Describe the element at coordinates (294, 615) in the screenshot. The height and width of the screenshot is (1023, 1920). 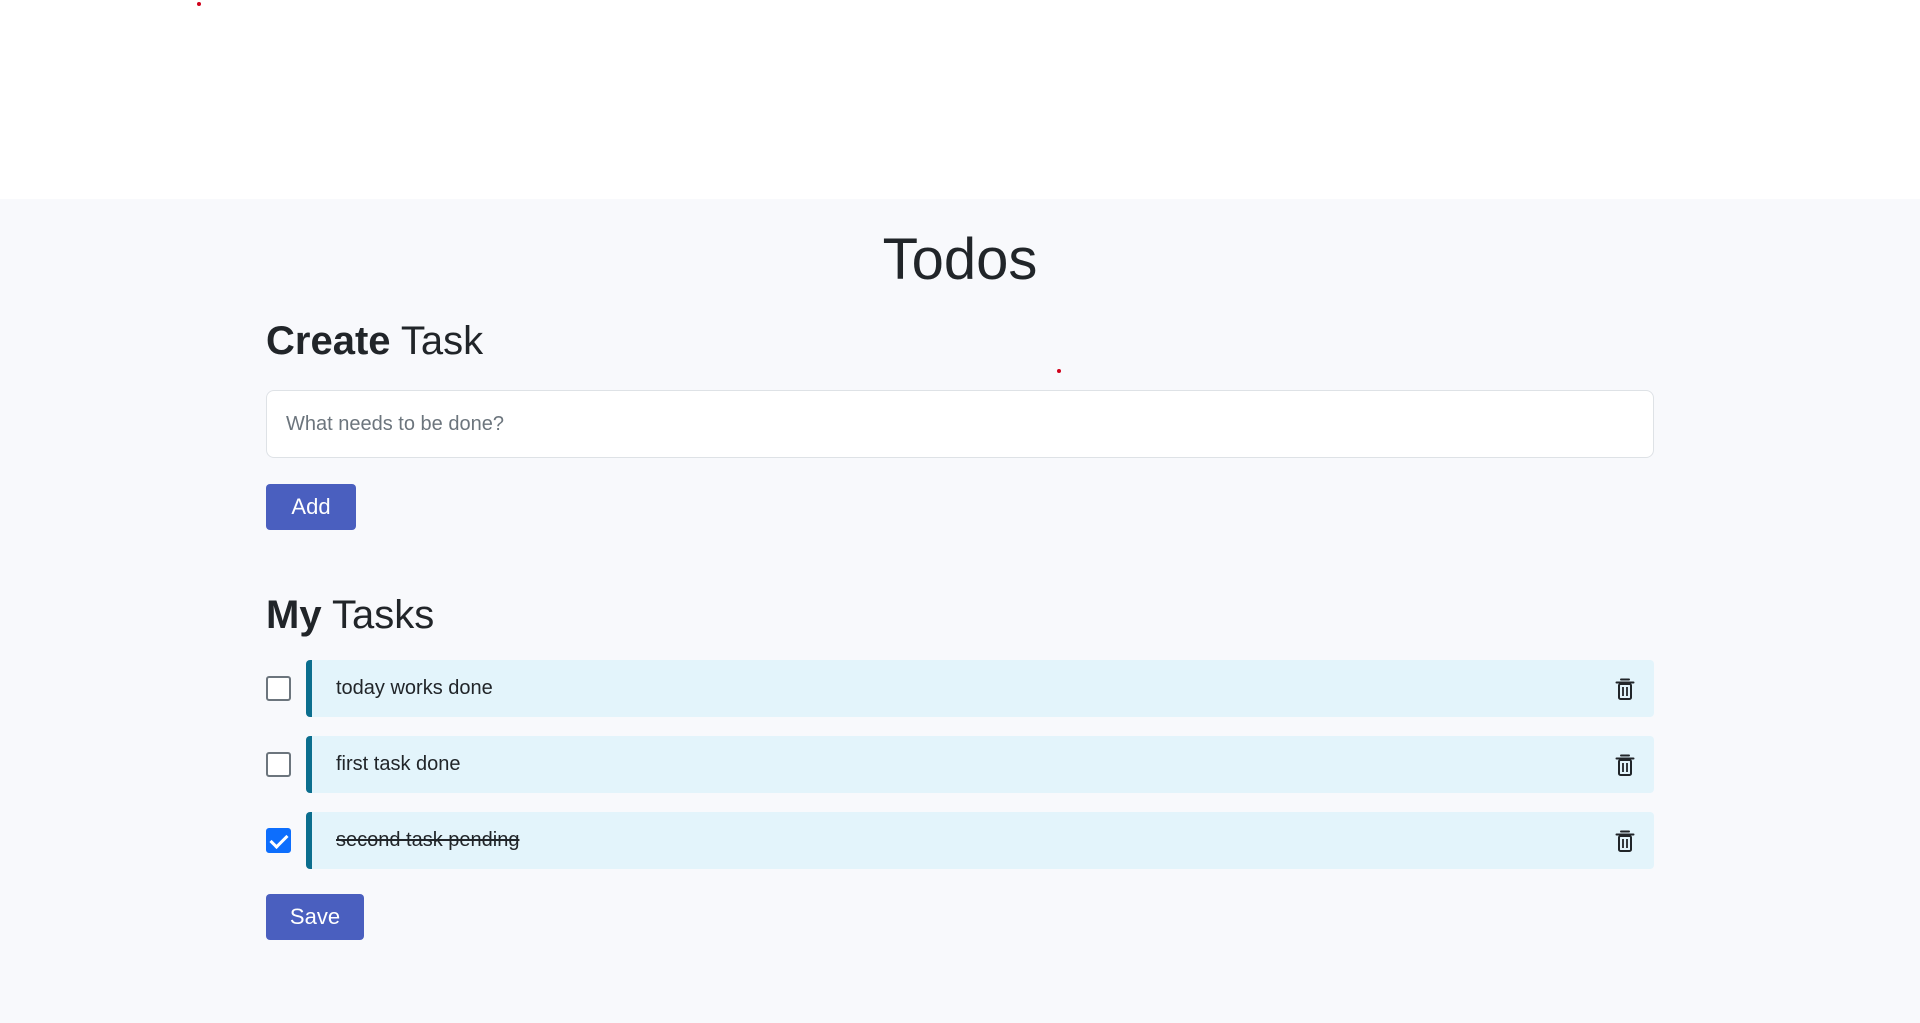
I see `my-tasks-heading-bold: My` at that location.